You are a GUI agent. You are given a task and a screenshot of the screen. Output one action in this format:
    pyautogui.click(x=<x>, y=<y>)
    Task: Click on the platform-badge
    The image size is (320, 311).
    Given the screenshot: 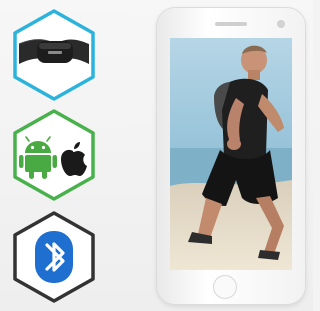 What is the action you would take?
    pyautogui.click(x=54, y=155)
    